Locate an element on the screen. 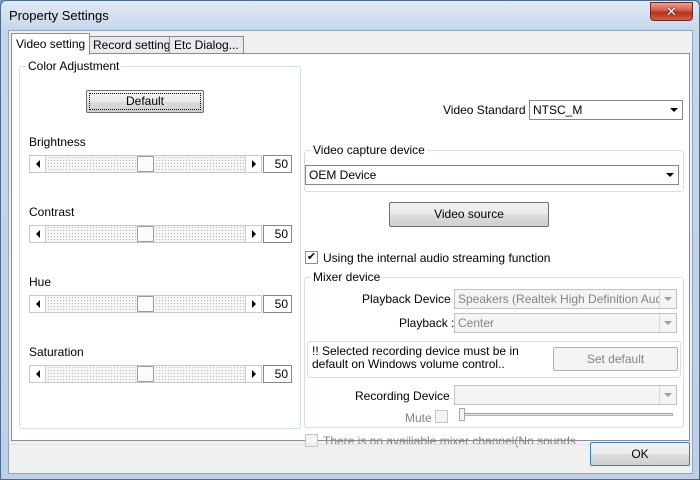  tab-video-setting: Video setting is located at coordinates (51, 44).